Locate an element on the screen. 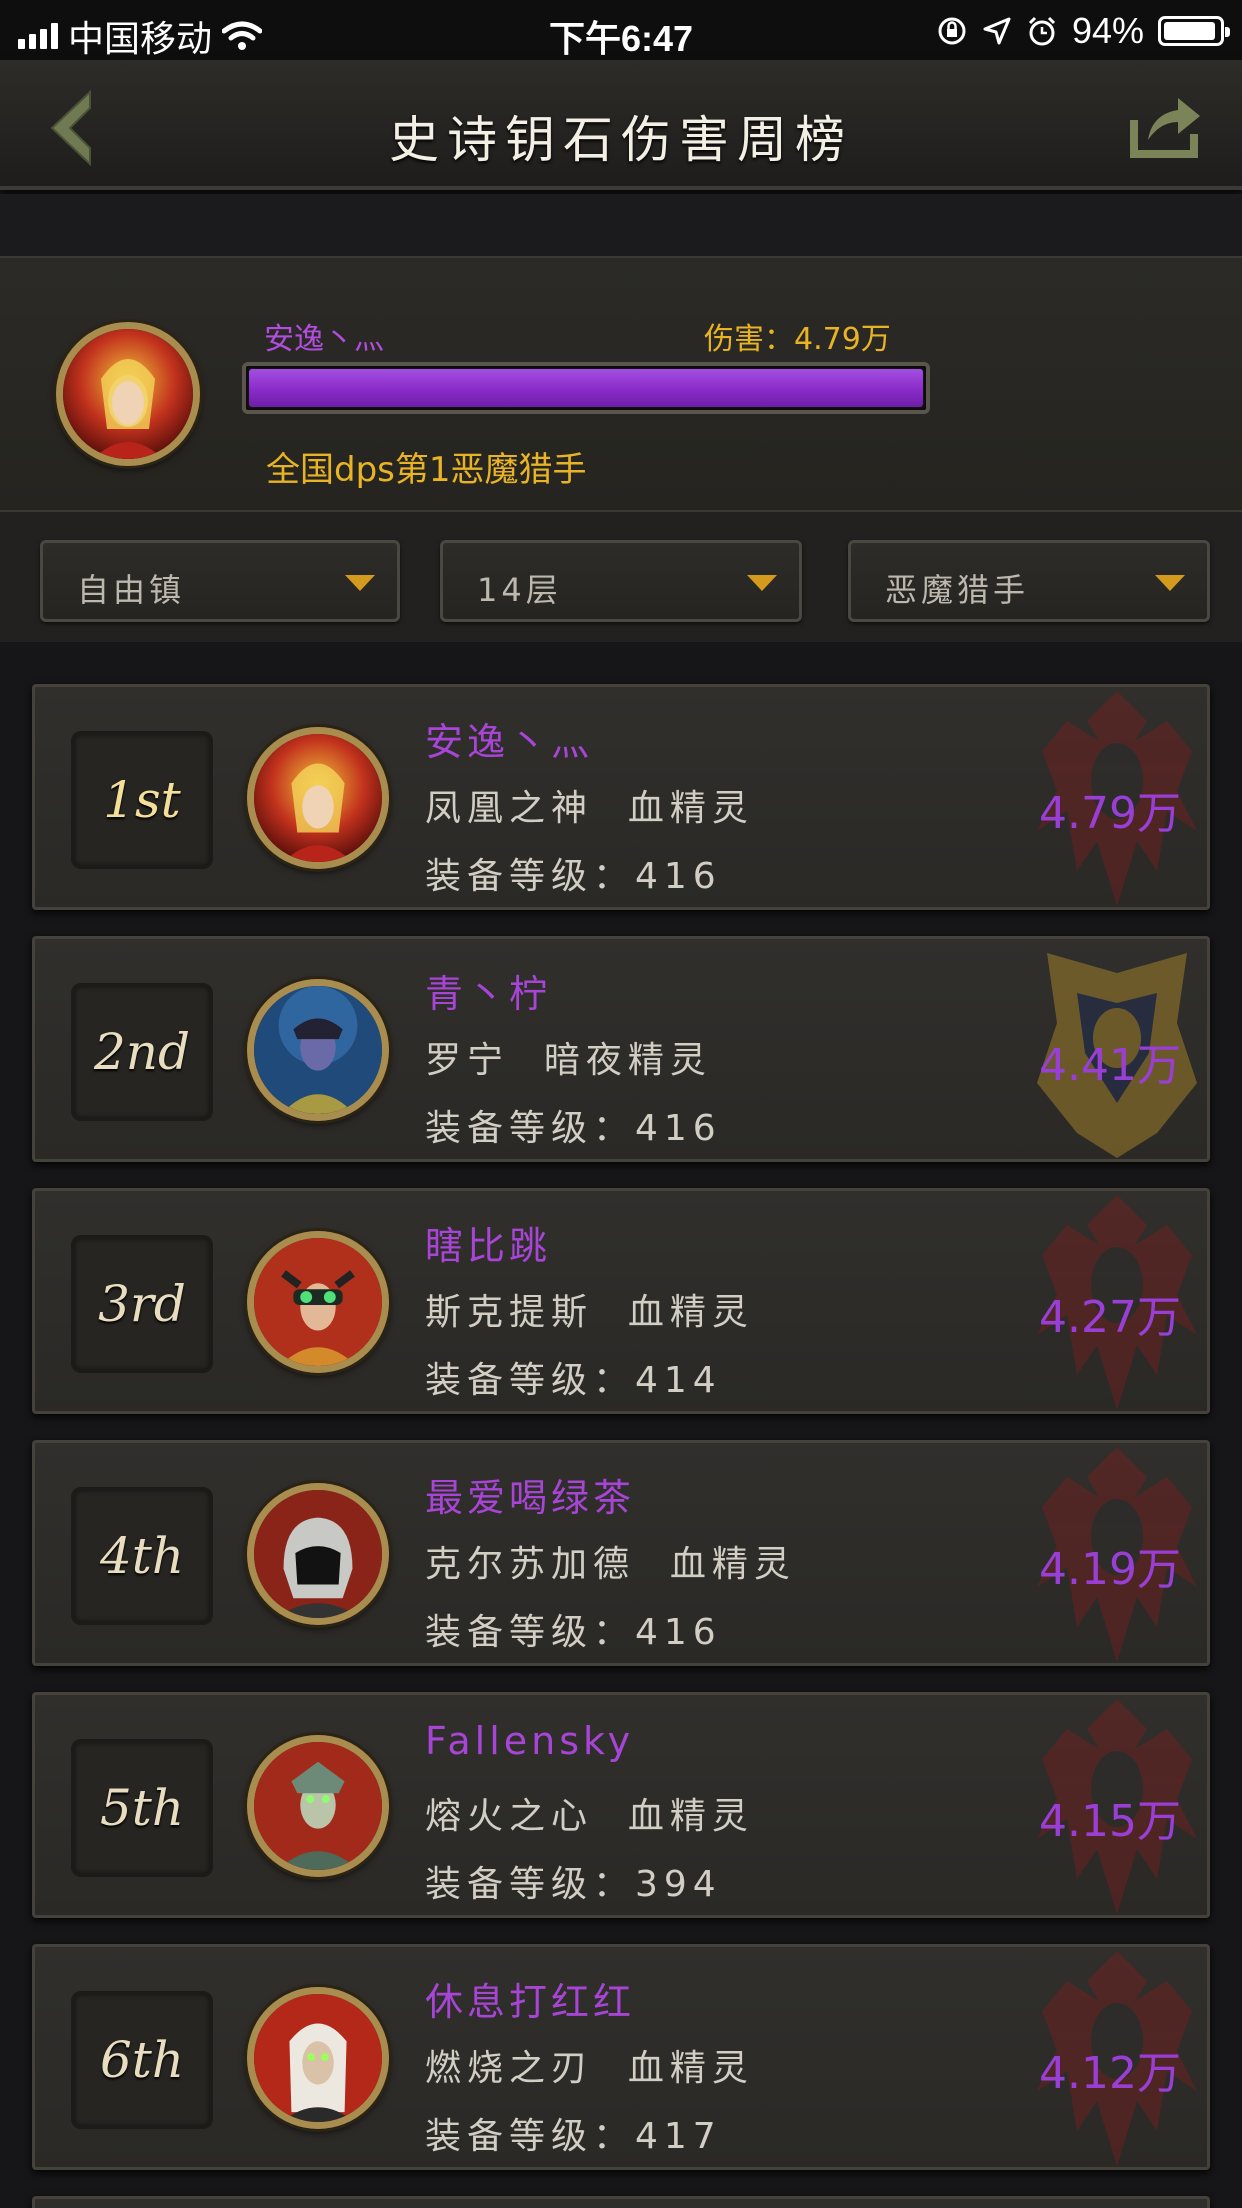 The height and width of the screenshot is (2208, 1242). share-button is located at coordinates (1166, 124).